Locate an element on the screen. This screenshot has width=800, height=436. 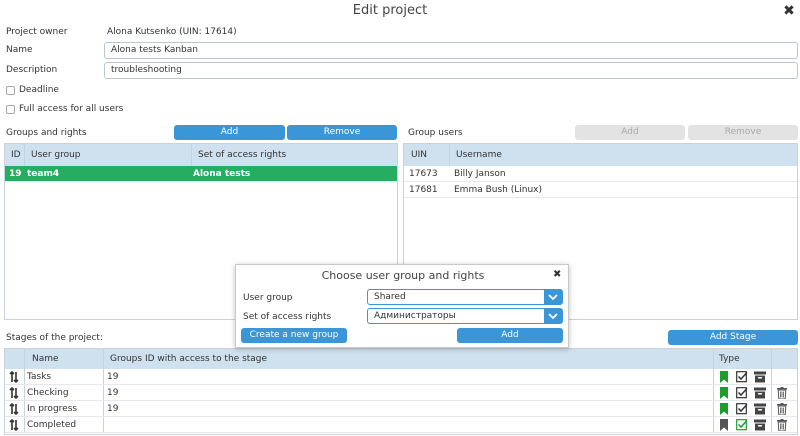
groups-table-header: ID User group Set of access rights is located at coordinates (201, 155).